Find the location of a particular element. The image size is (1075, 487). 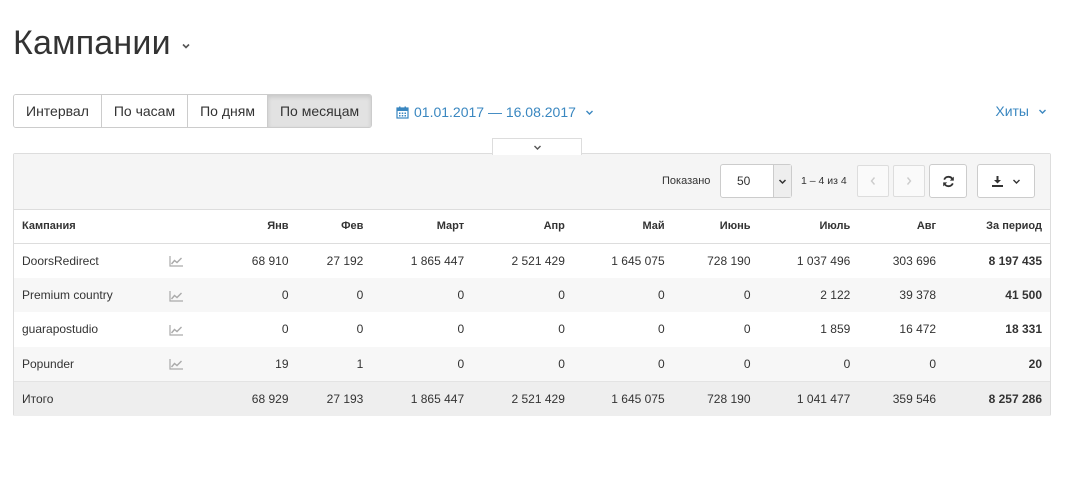

column-header: Фев is located at coordinates (334, 227).